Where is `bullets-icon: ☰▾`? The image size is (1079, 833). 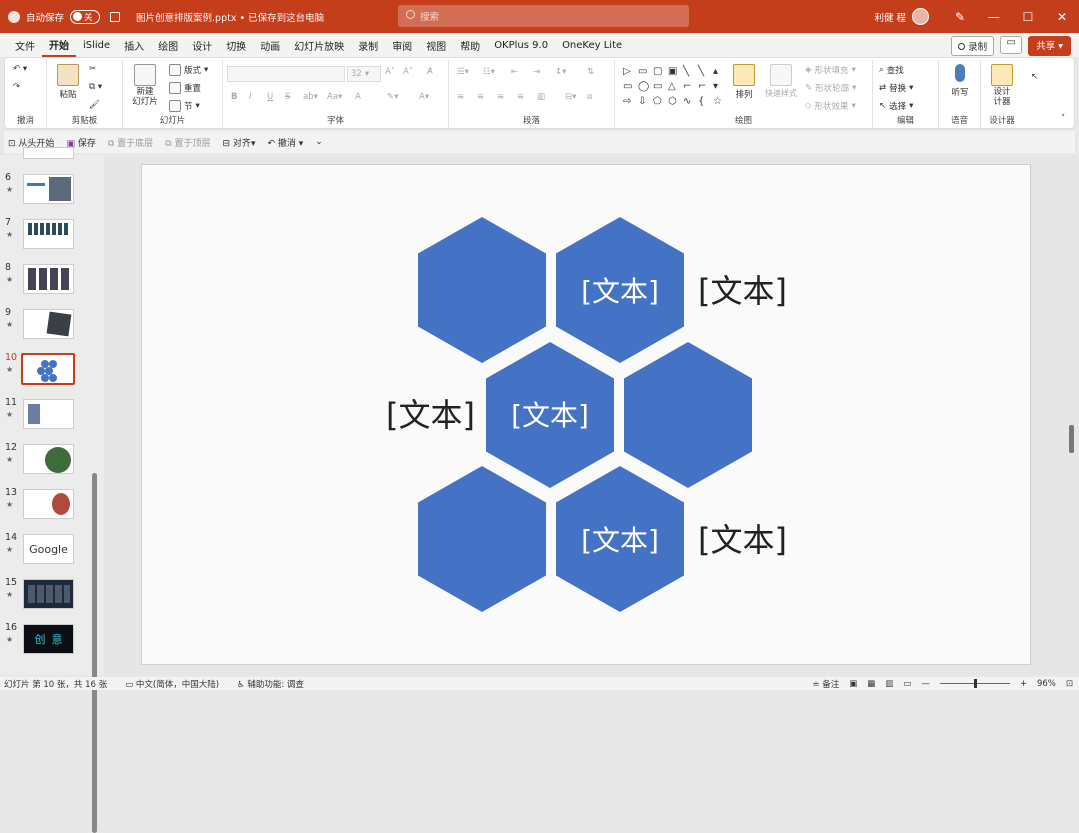 bullets-icon: ☰▾ is located at coordinates (463, 72).